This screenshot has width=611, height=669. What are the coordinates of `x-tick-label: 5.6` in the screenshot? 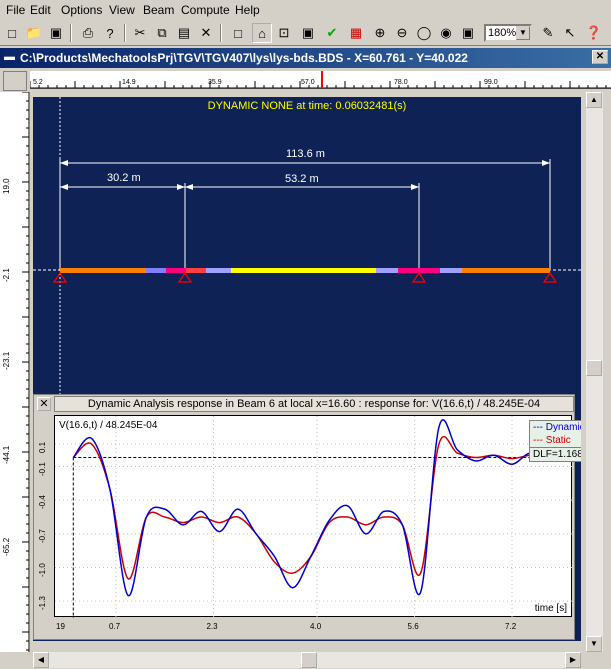 It's located at (413, 626).